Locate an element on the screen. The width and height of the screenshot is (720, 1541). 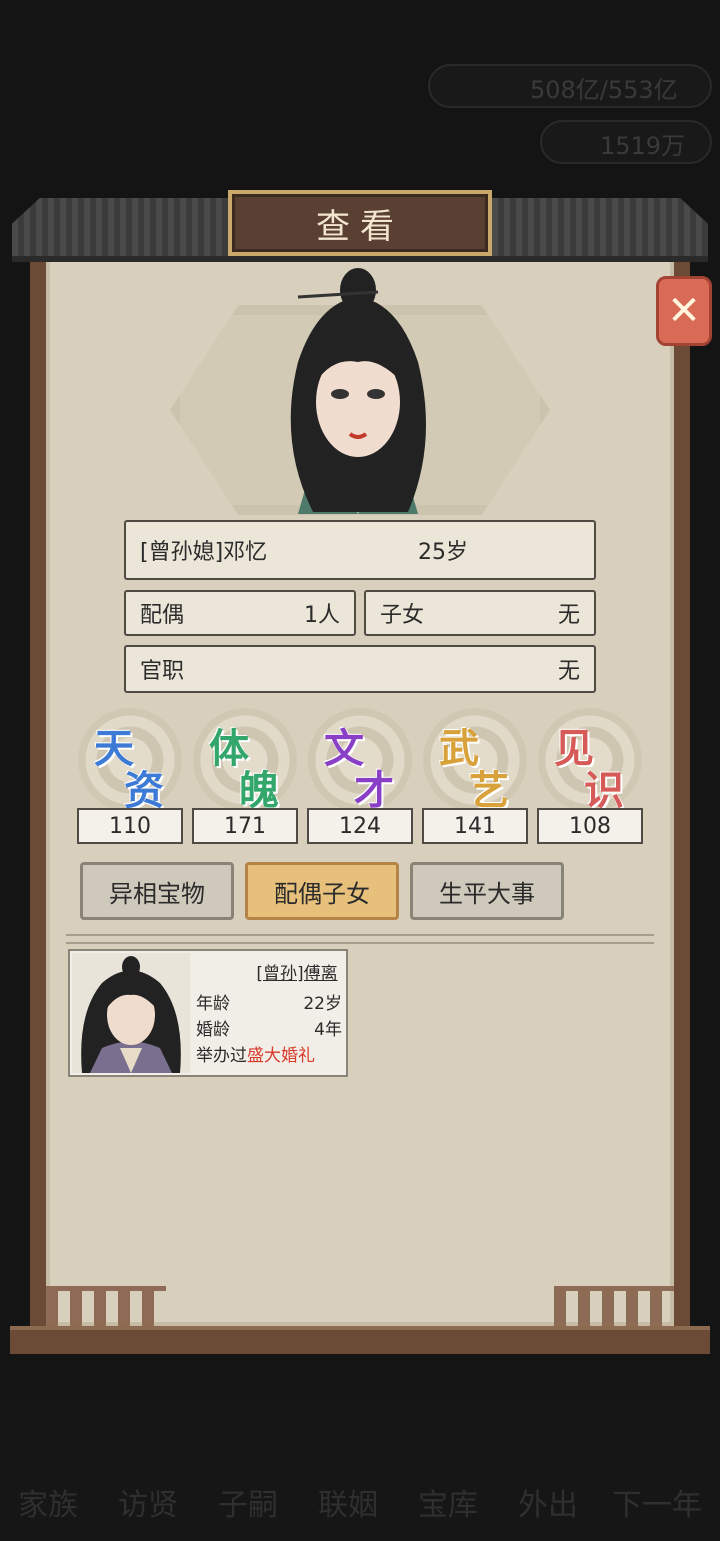
nav-item: 下一年 is located at coordinates (657, 1505).